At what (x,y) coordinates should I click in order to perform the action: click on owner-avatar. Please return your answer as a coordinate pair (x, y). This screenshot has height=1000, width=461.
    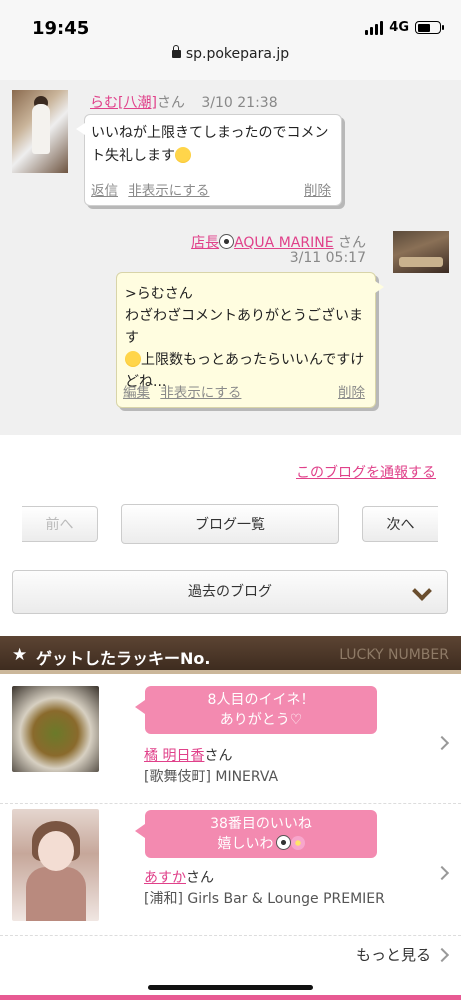
    Looking at the image, I should click on (421, 252).